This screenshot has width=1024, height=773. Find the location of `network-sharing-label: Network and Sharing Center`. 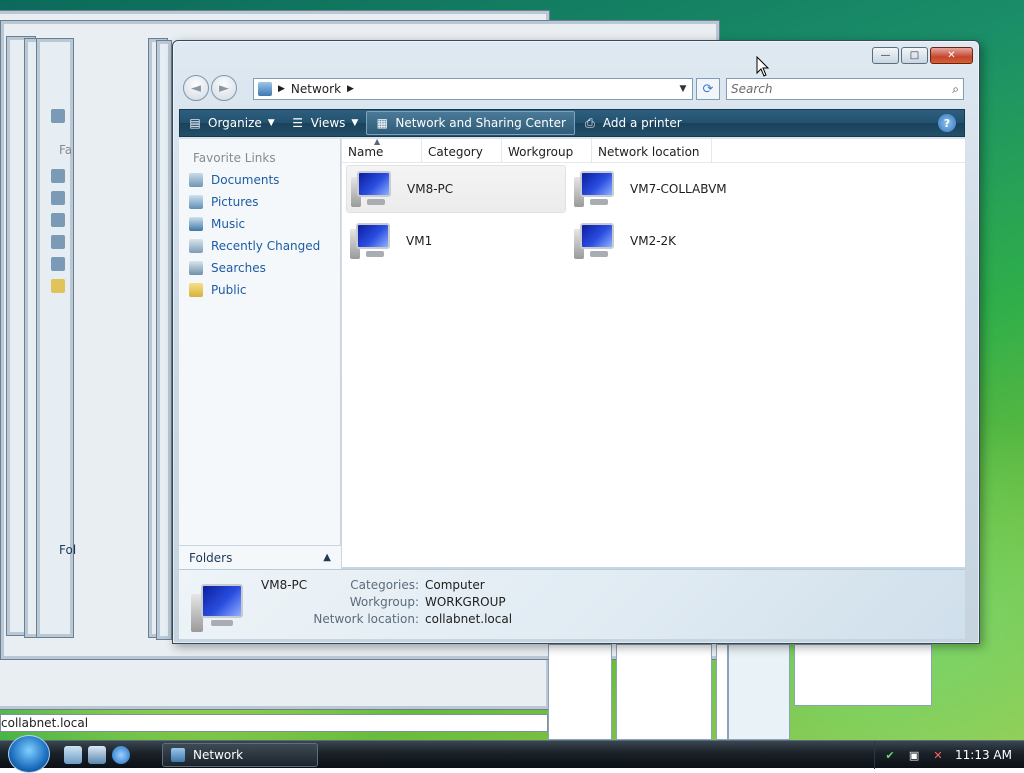

network-sharing-label: Network and Sharing Center is located at coordinates (480, 123).